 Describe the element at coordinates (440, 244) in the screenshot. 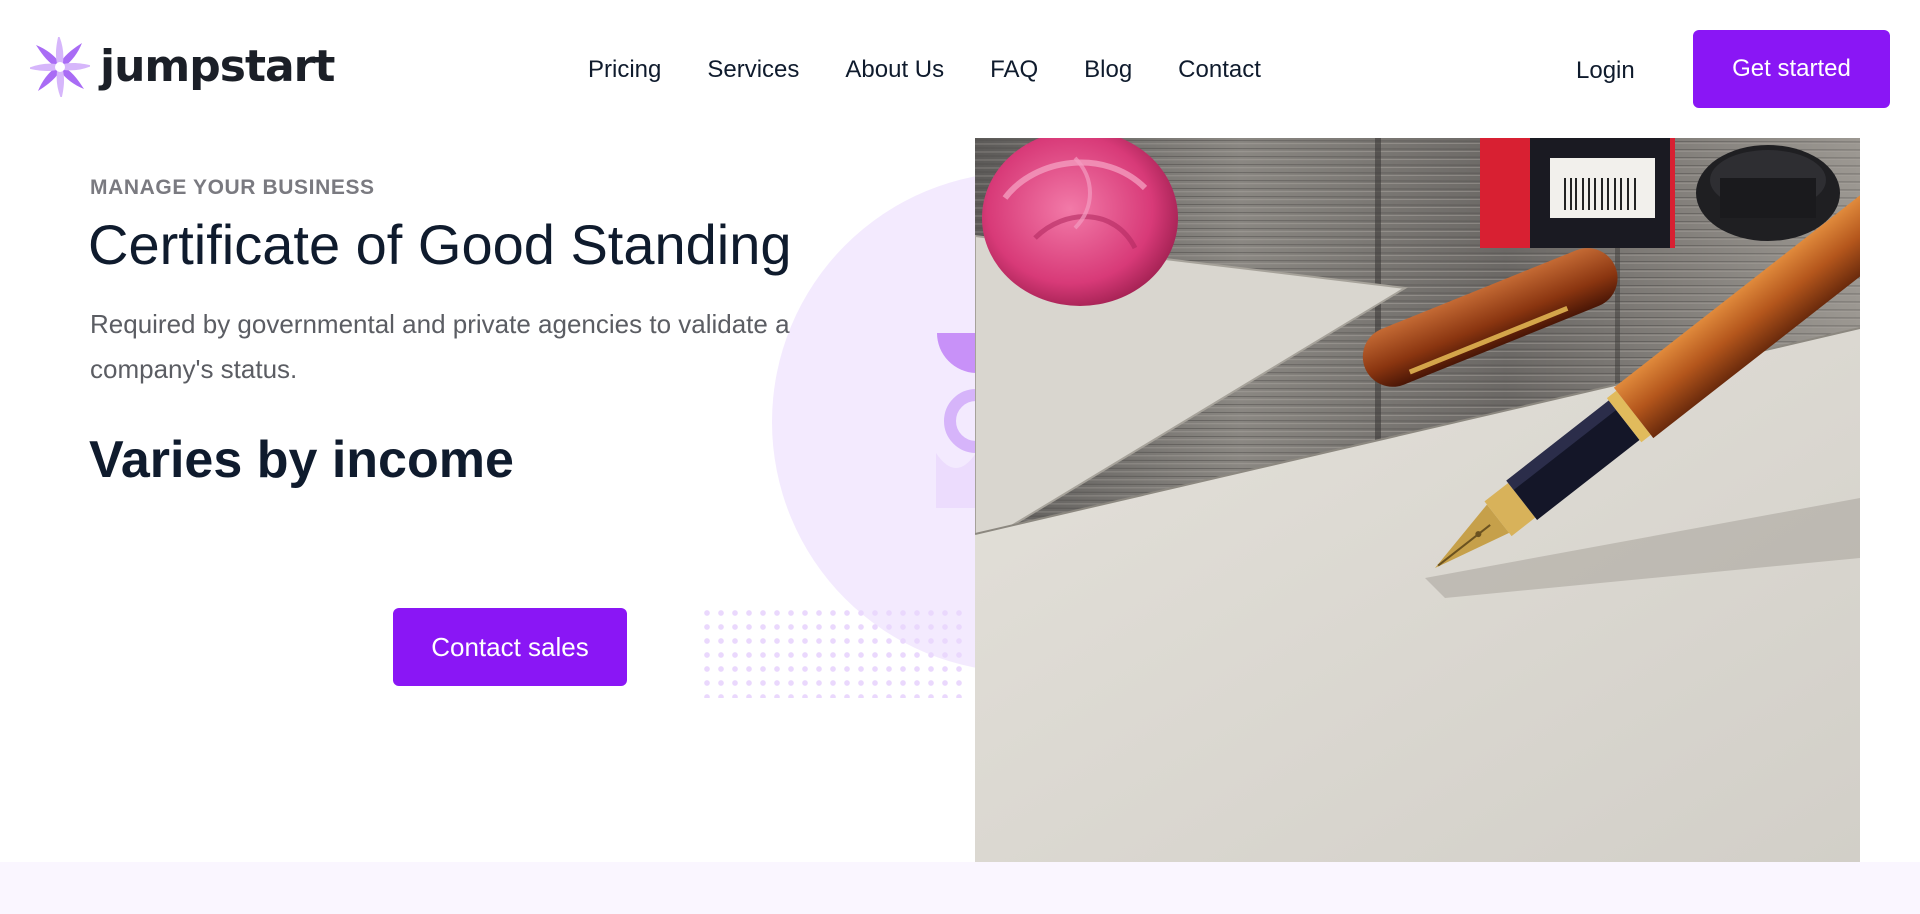

I see `page-title: Certificate of Good Standing` at that location.